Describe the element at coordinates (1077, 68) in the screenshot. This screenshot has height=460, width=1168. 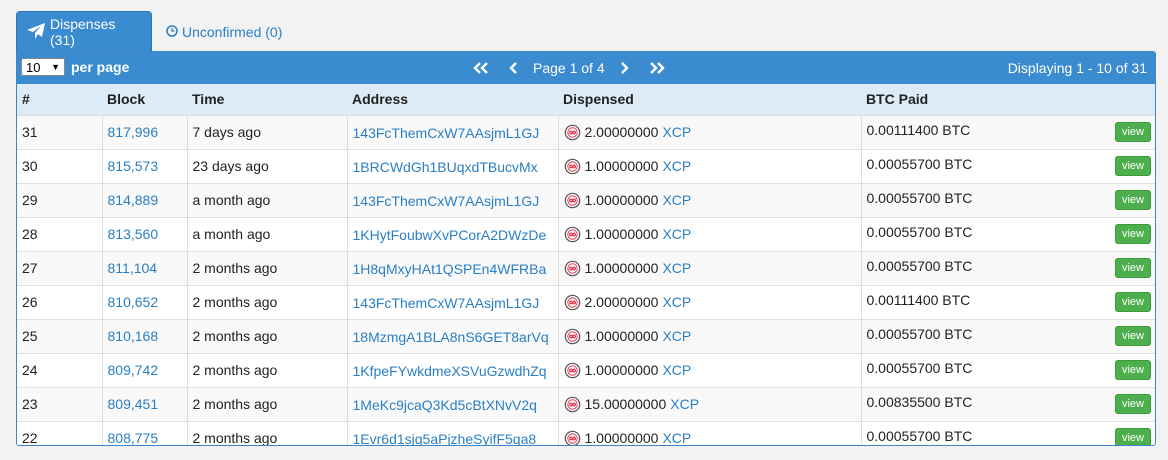
I see `displaying-count: Displaying 1 - 10 of 31` at that location.